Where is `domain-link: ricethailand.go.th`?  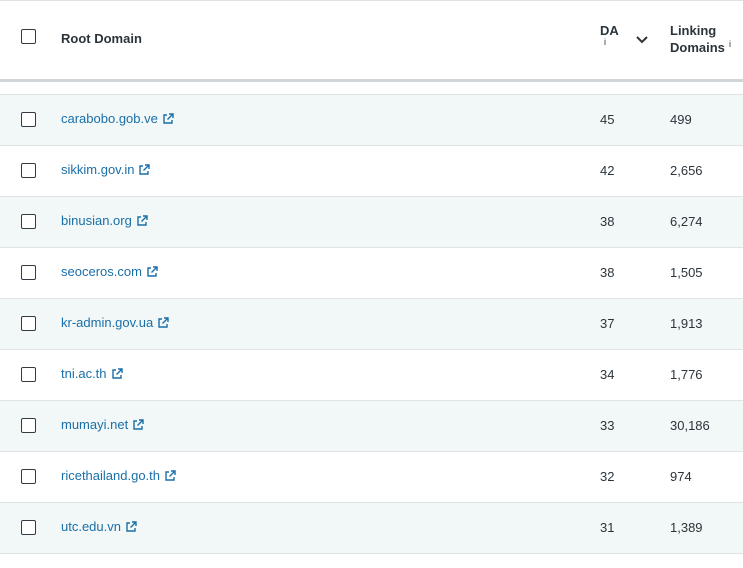 domain-link: ricethailand.go.th is located at coordinates (118, 475).